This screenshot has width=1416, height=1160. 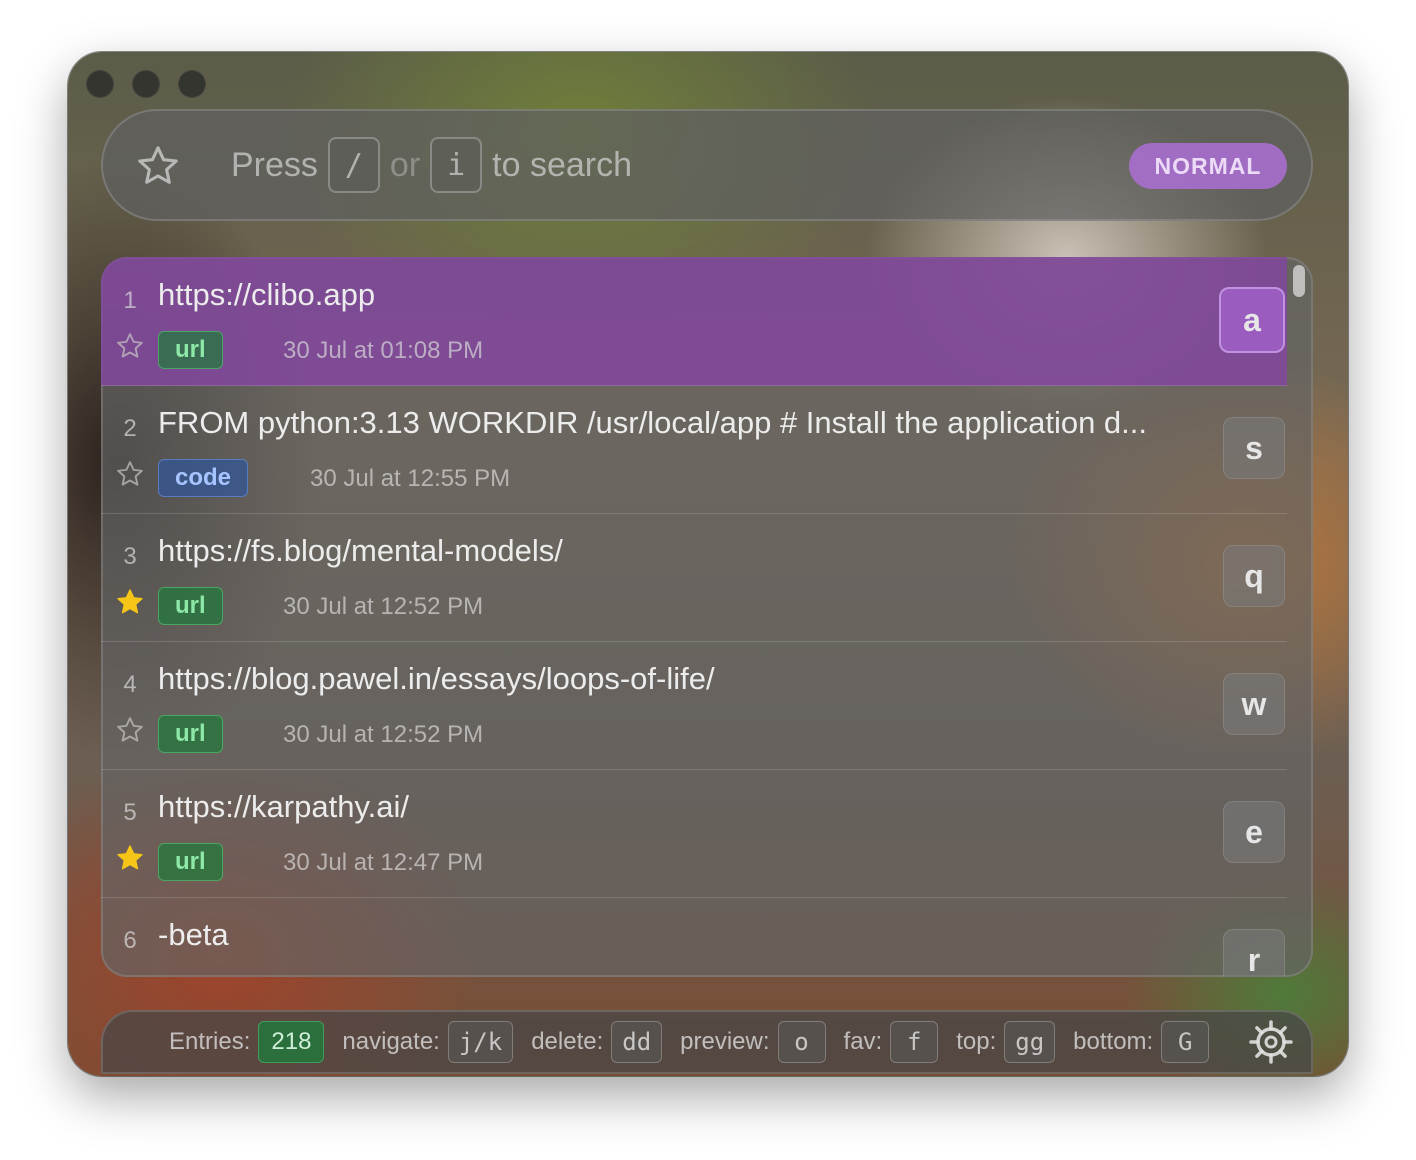 What do you see at coordinates (976, 1041) in the screenshot?
I see `top-label: top:` at bounding box center [976, 1041].